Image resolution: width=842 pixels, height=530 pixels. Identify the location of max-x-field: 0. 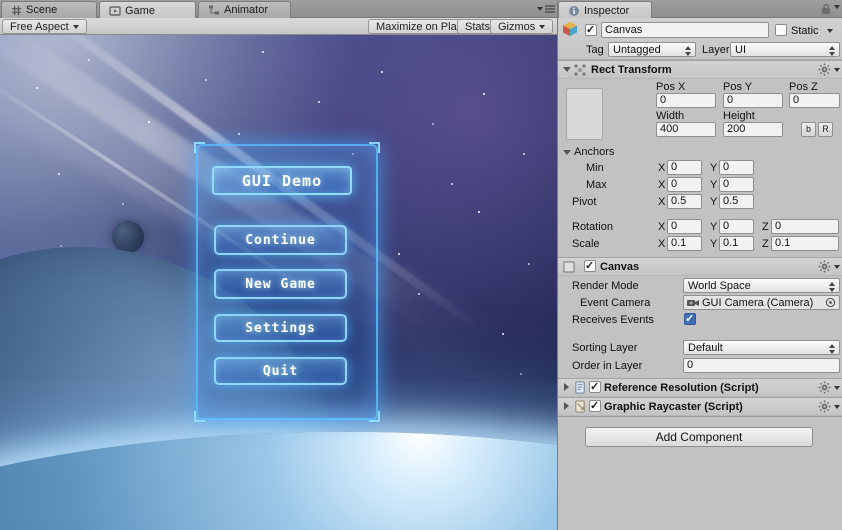
(684, 184).